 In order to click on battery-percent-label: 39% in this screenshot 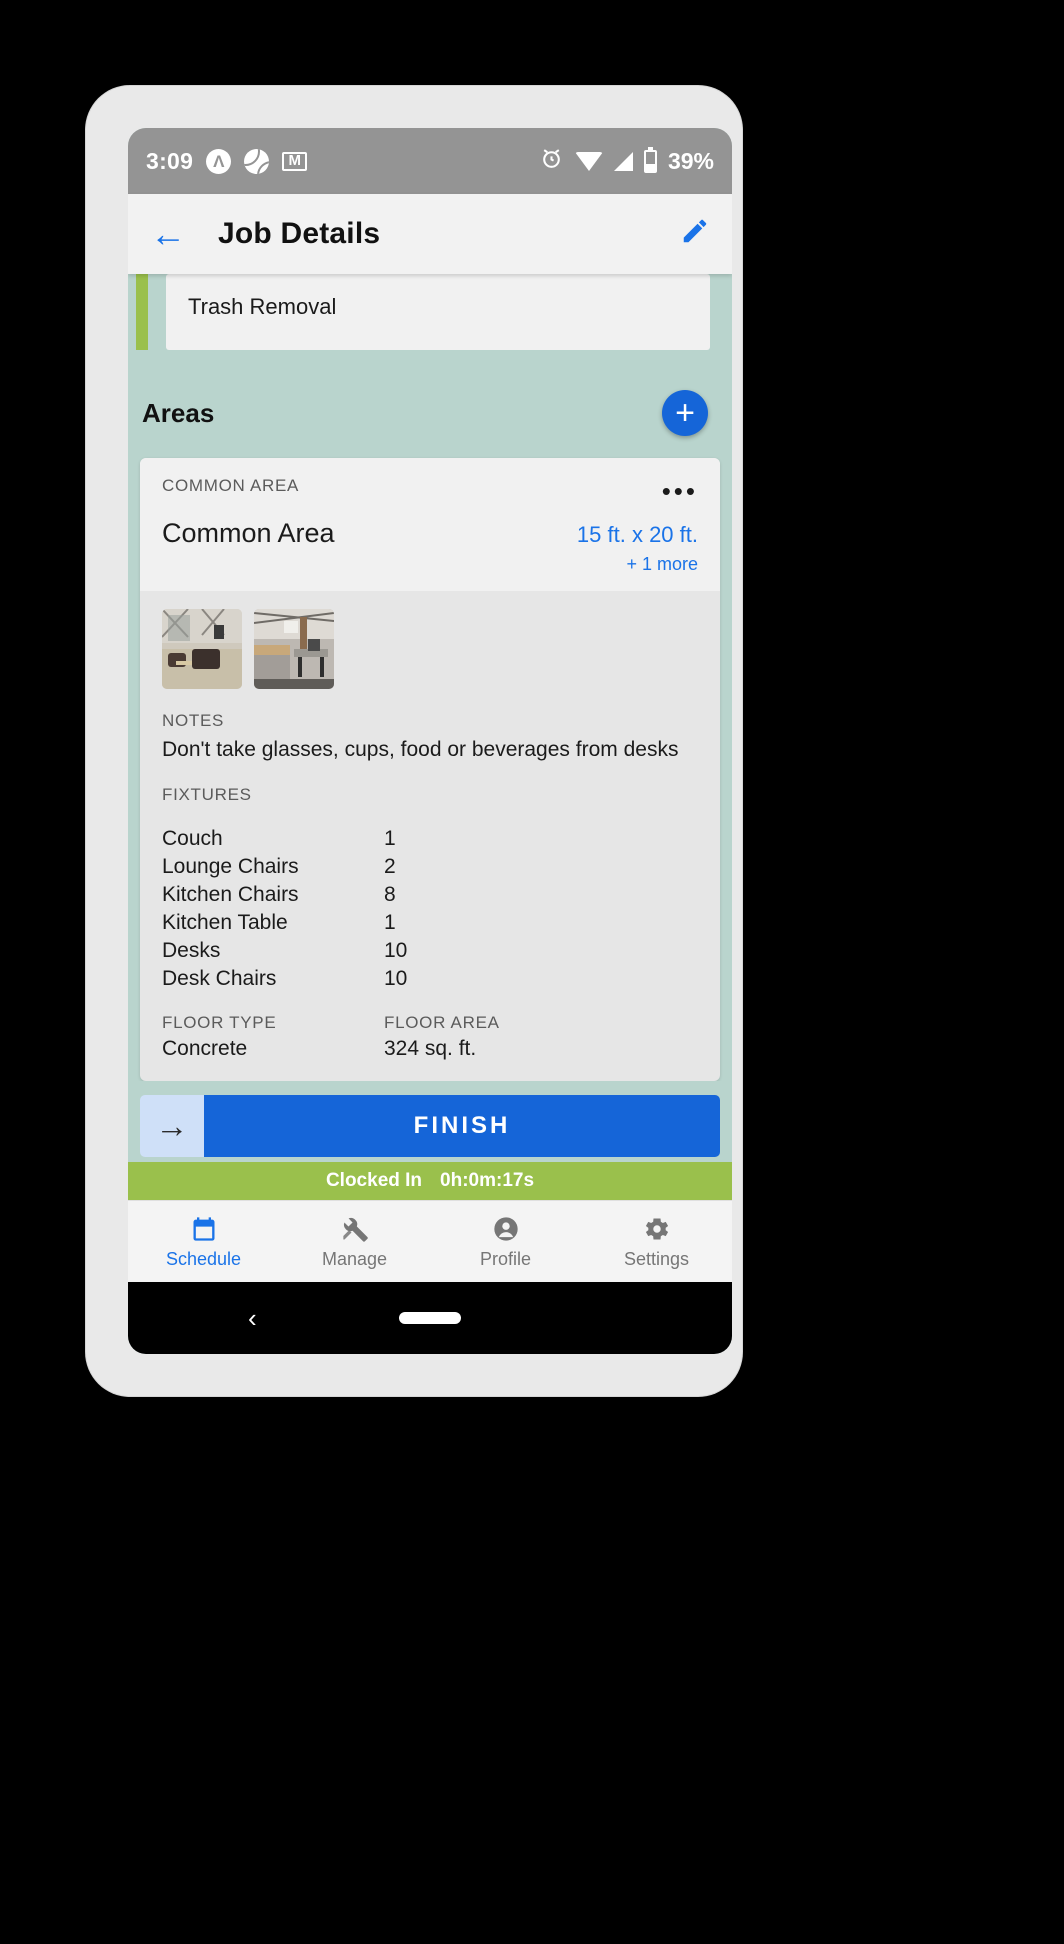, I will do `click(690, 160)`.